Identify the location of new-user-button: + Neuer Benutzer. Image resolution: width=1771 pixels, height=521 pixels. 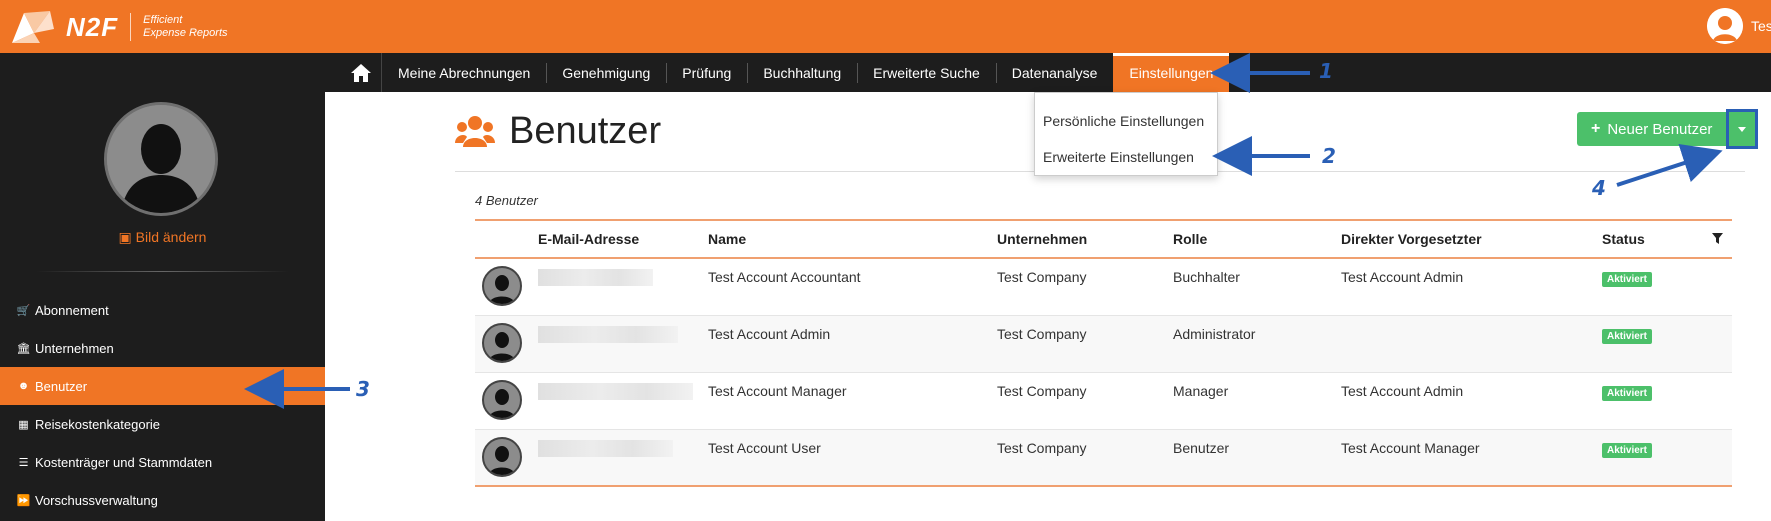
(1652, 129).